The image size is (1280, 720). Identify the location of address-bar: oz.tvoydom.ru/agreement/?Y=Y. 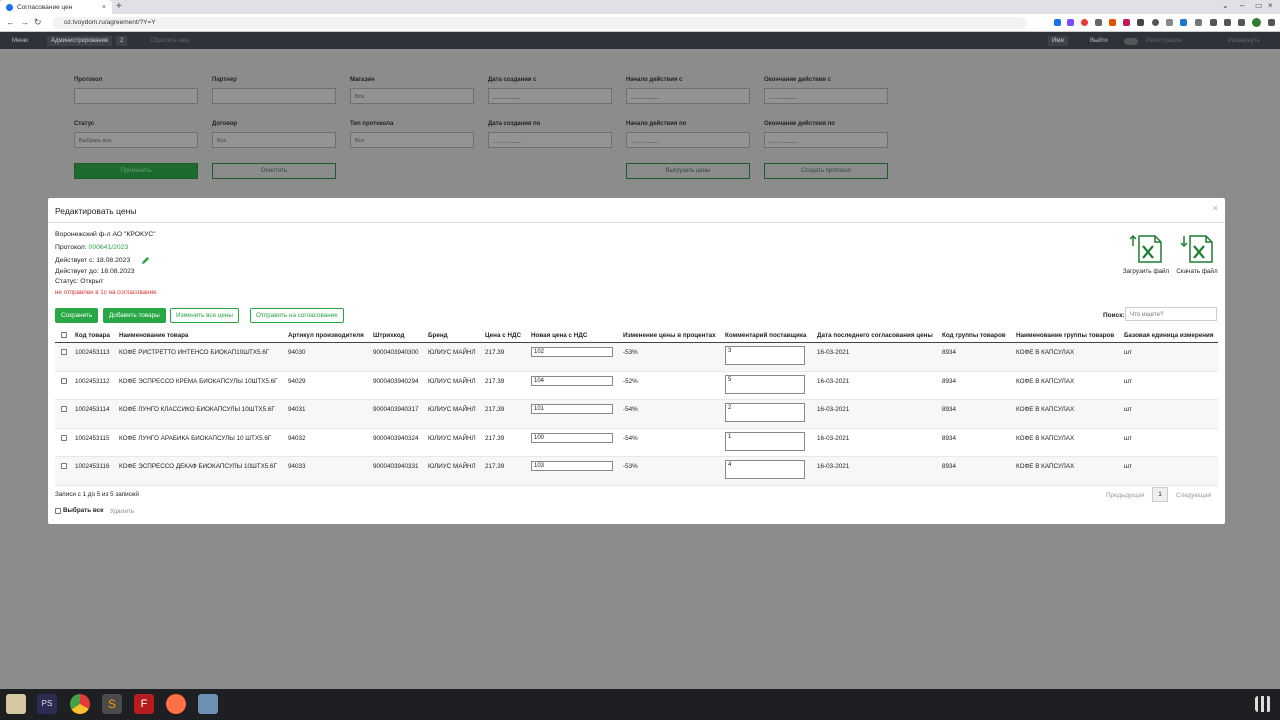
(539, 23).